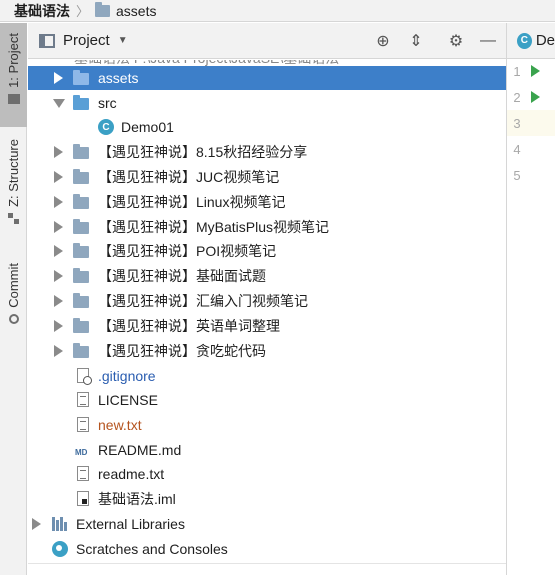  I want to click on tab-structure: Z: Structure, so click(13, 198).